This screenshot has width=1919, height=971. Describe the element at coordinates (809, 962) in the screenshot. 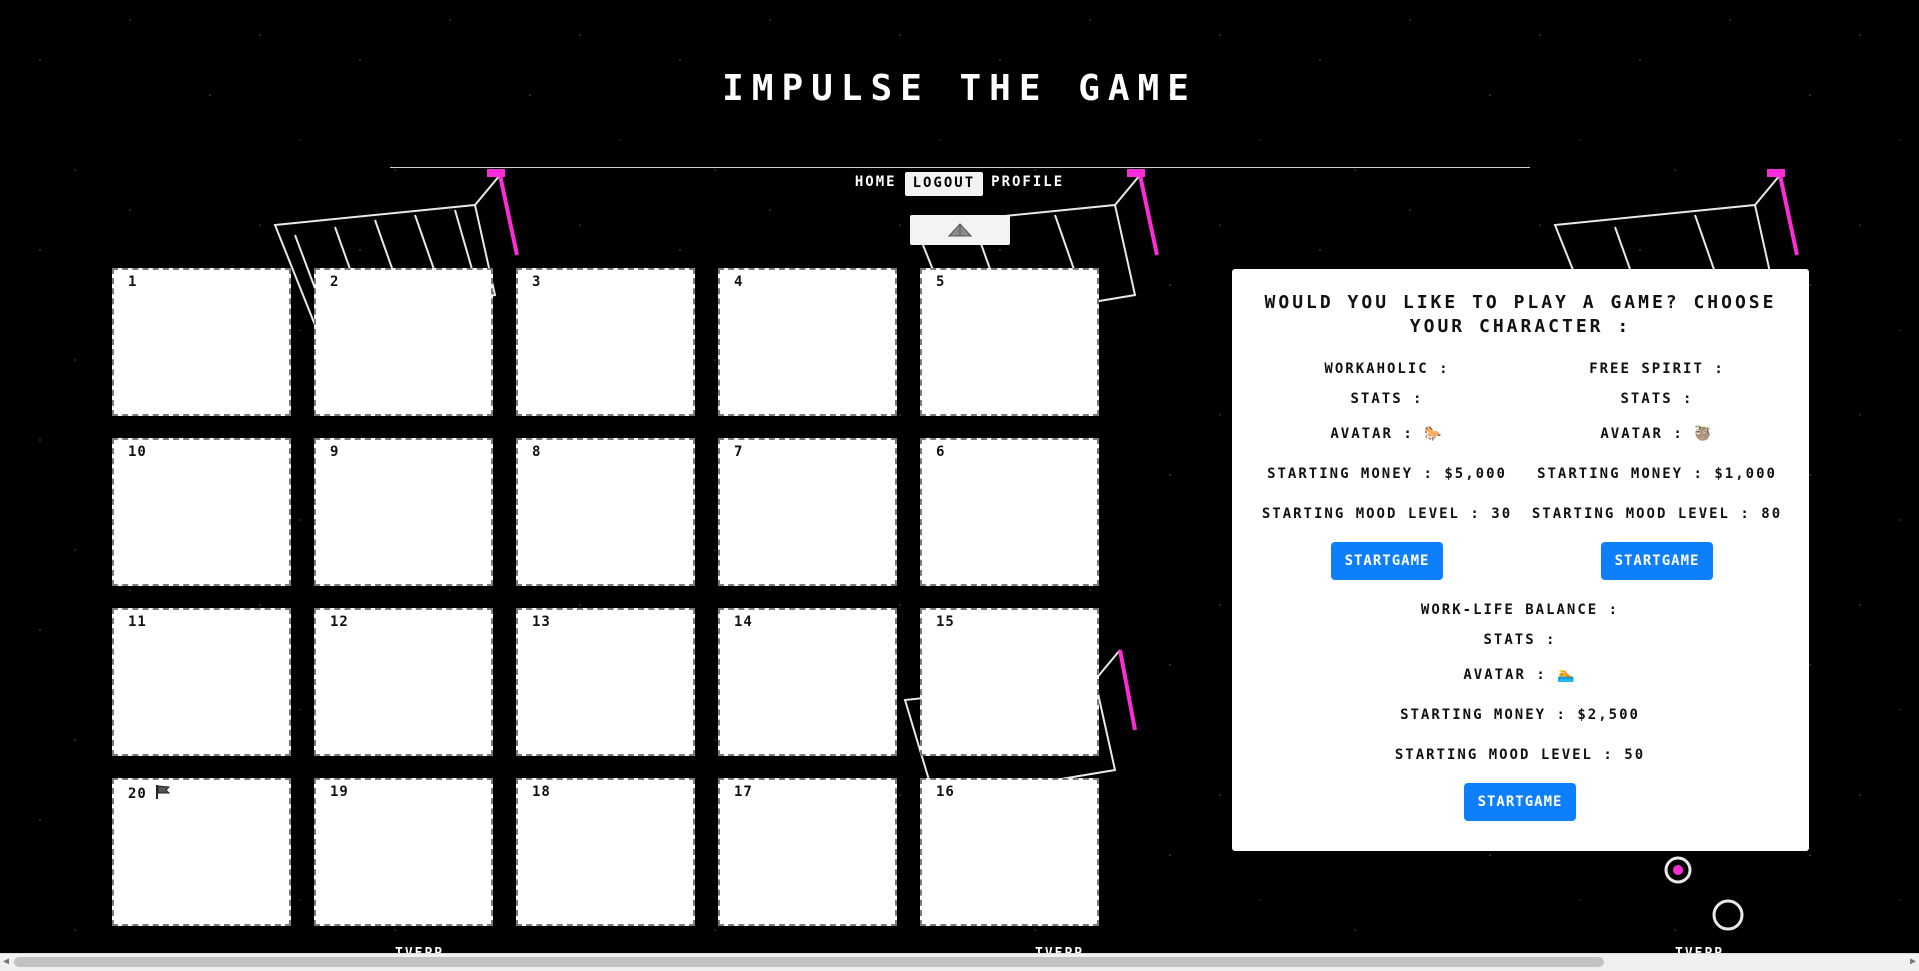

I see `scrollbar-thumb` at that location.